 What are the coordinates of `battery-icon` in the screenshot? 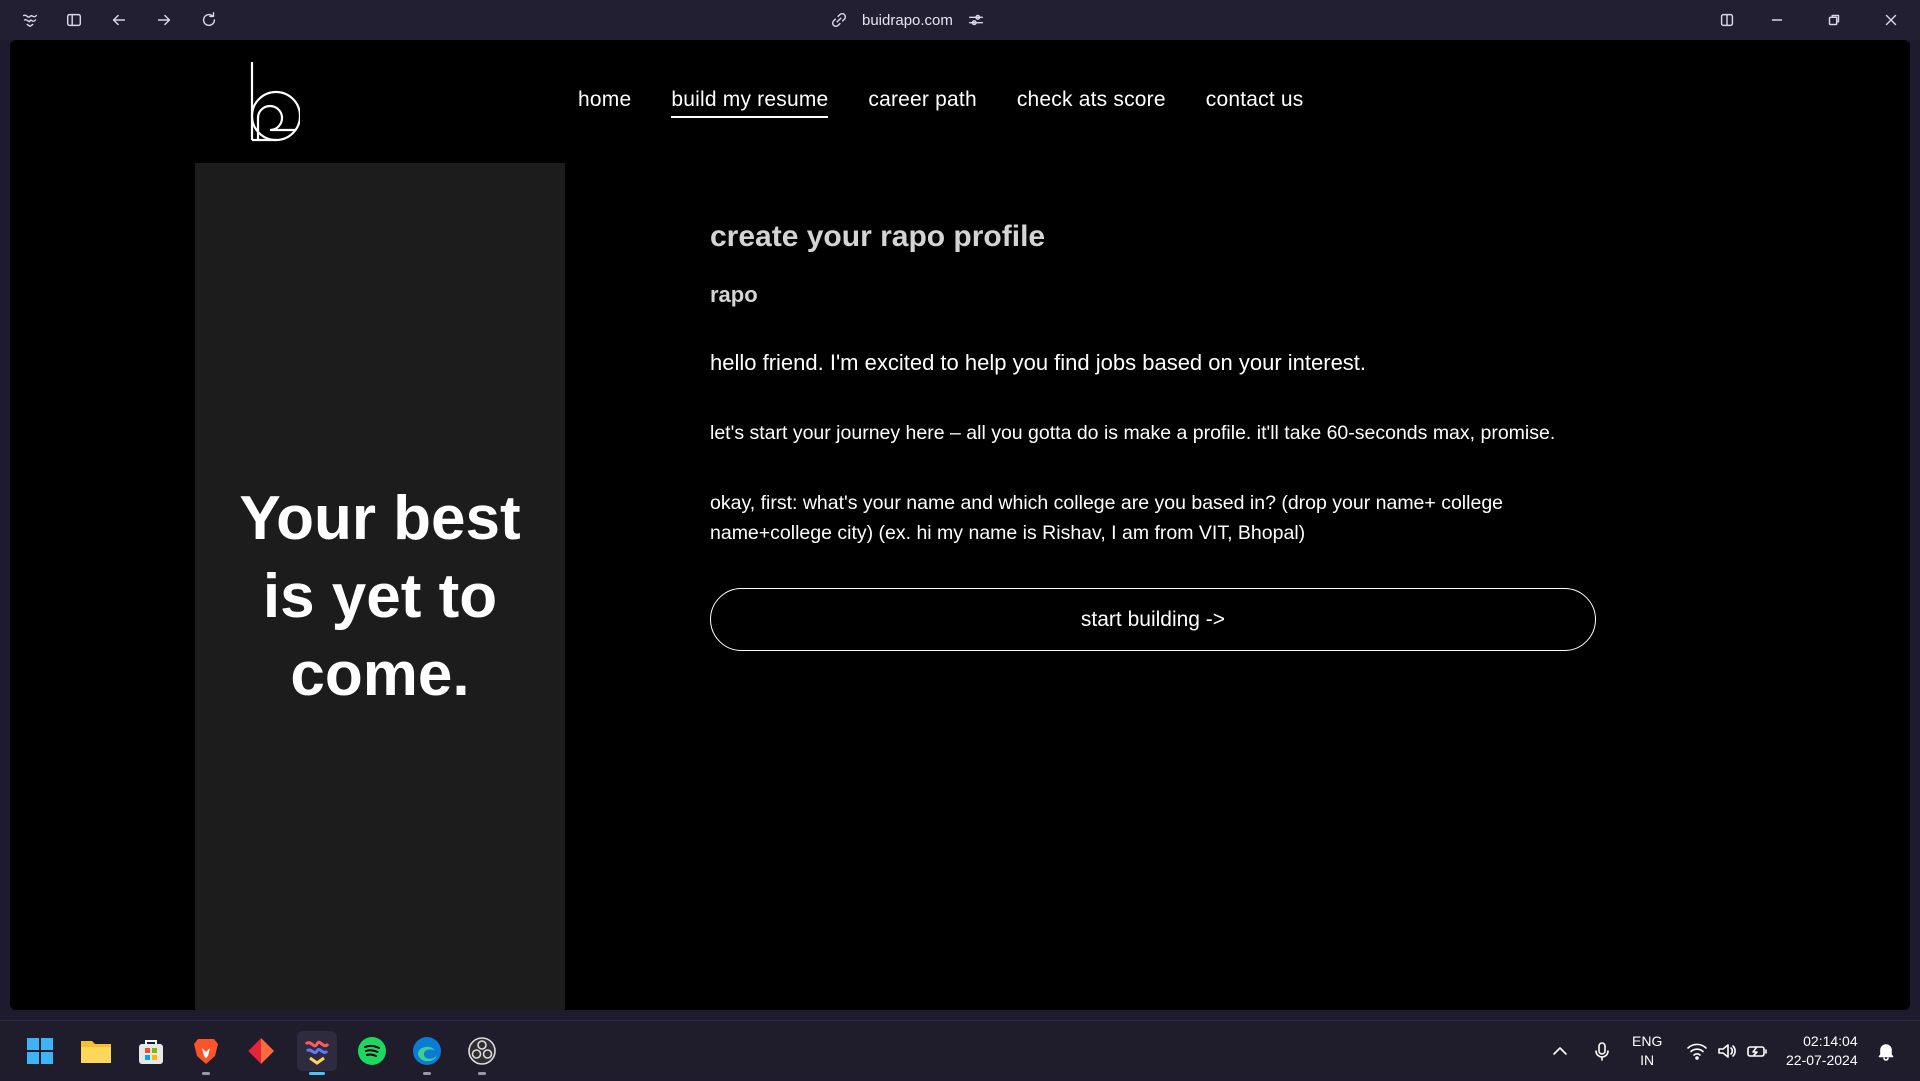 It's located at (1757, 1051).